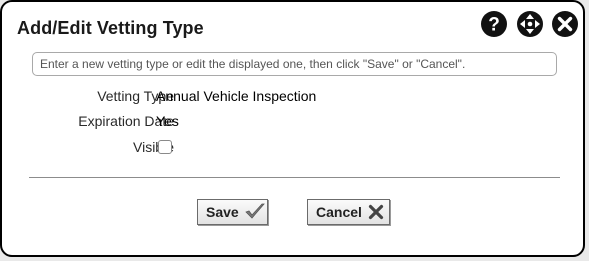  Describe the element at coordinates (294, 177) in the screenshot. I see `divider` at that location.